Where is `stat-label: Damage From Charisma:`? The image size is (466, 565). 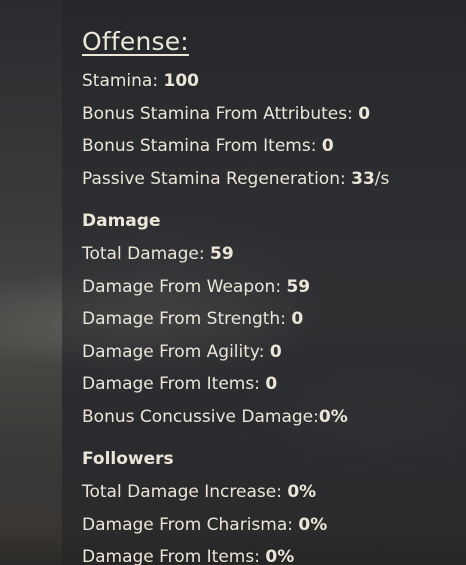
stat-label: Damage From Charisma: is located at coordinates (190, 524).